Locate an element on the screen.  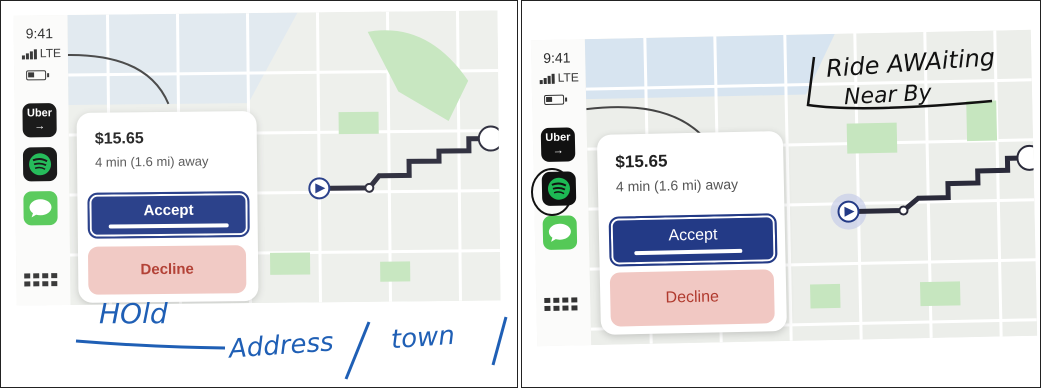
handwritten-town: town is located at coordinates (423, 338).